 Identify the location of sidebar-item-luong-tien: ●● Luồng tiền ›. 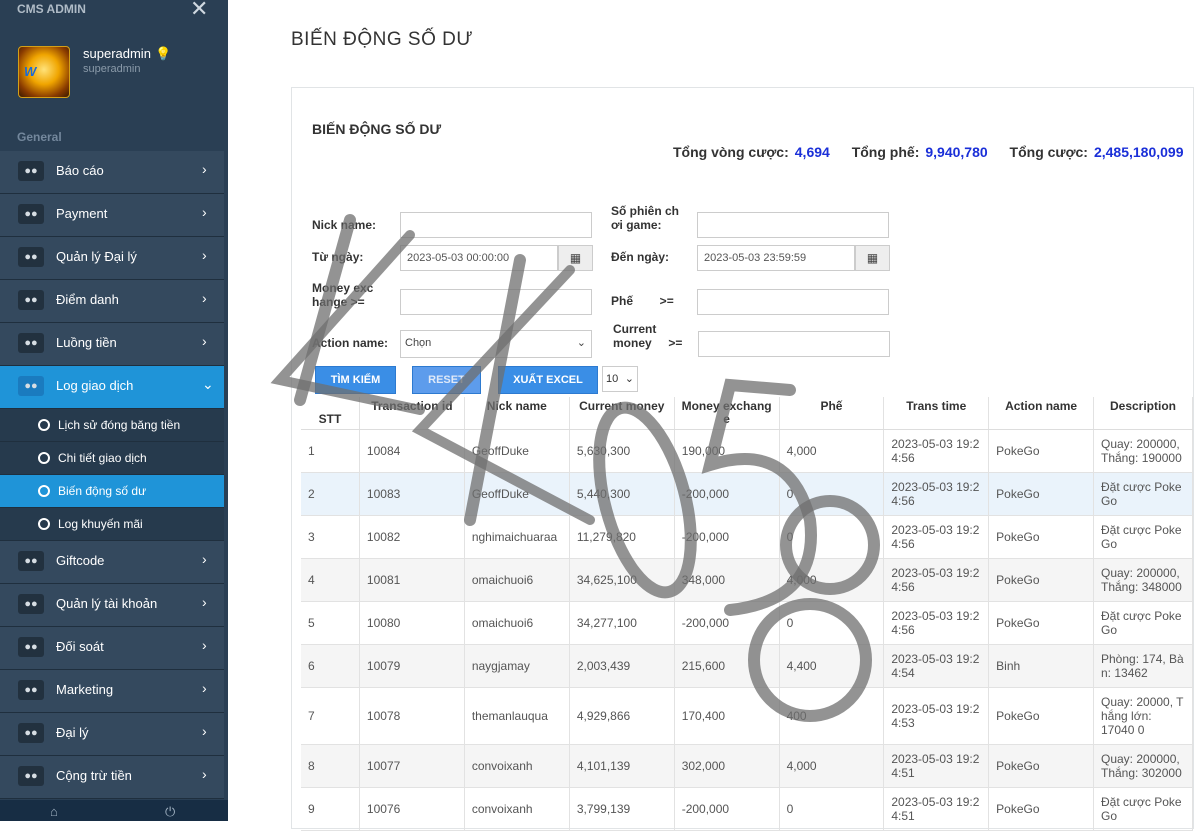
(112, 344).